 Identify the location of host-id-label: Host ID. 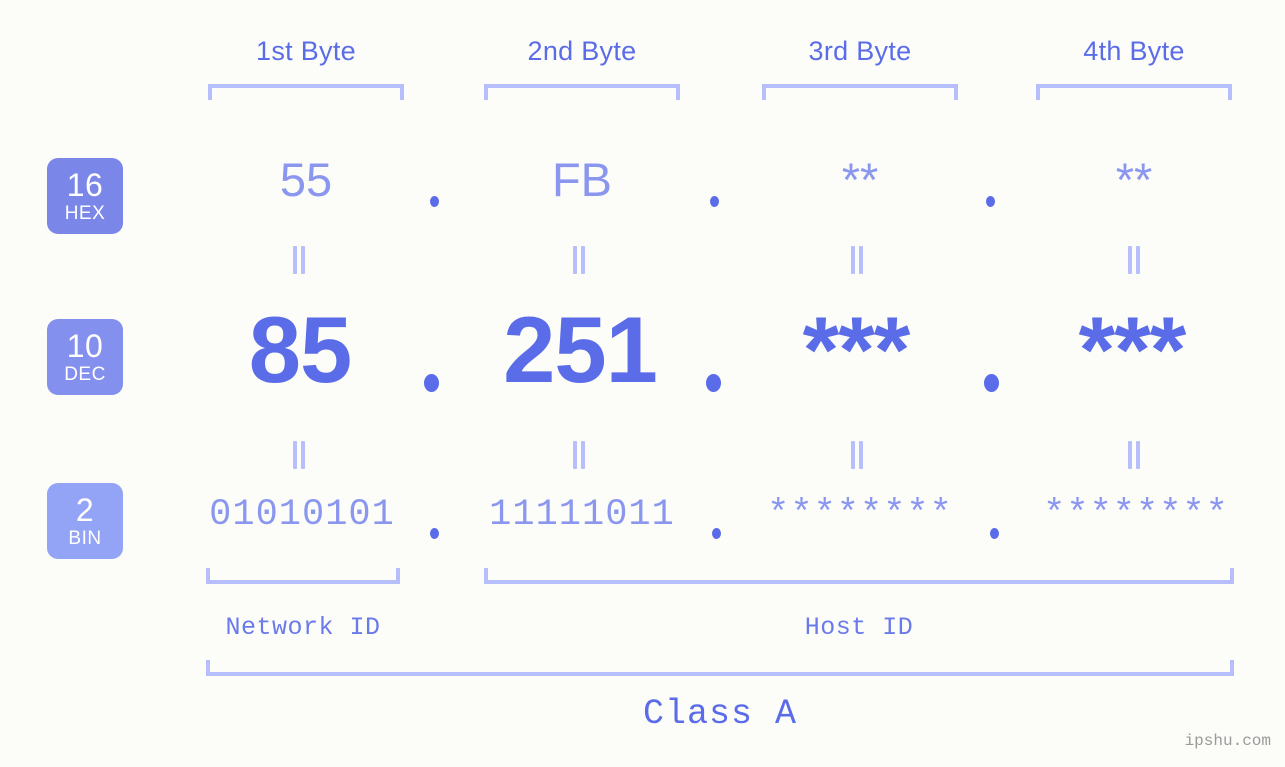
(859, 627).